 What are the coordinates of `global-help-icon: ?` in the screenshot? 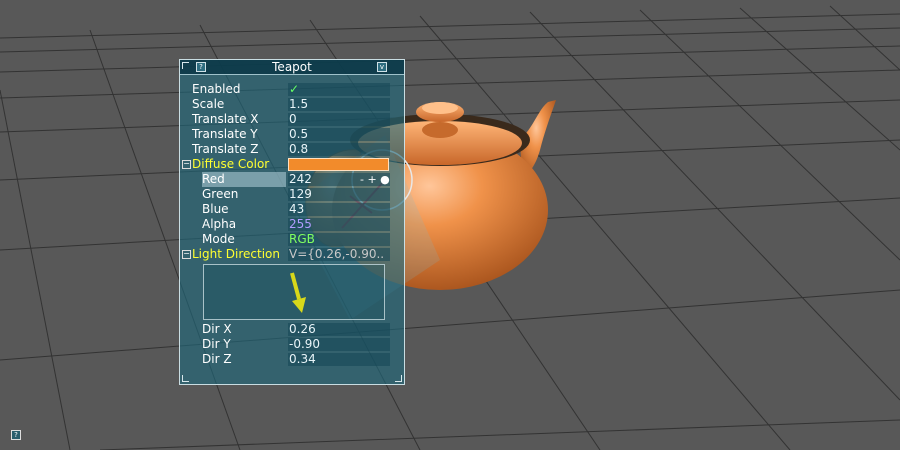 It's located at (16, 435).